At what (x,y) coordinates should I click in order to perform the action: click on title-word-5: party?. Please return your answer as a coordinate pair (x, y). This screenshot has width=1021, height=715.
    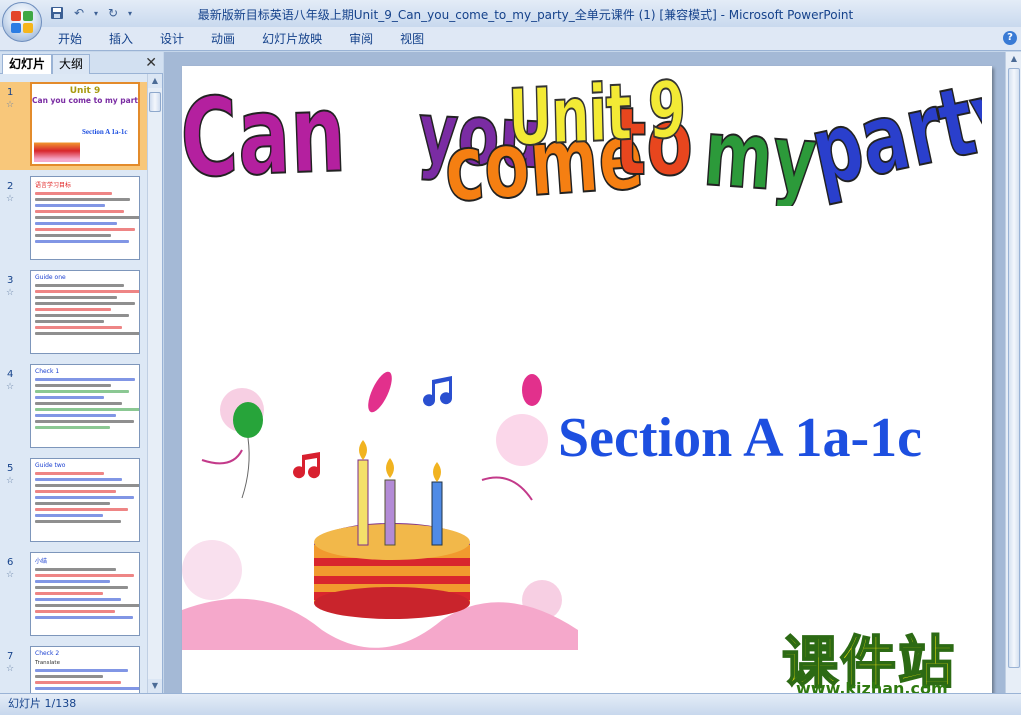
    Looking at the image, I should click on (891, 136).